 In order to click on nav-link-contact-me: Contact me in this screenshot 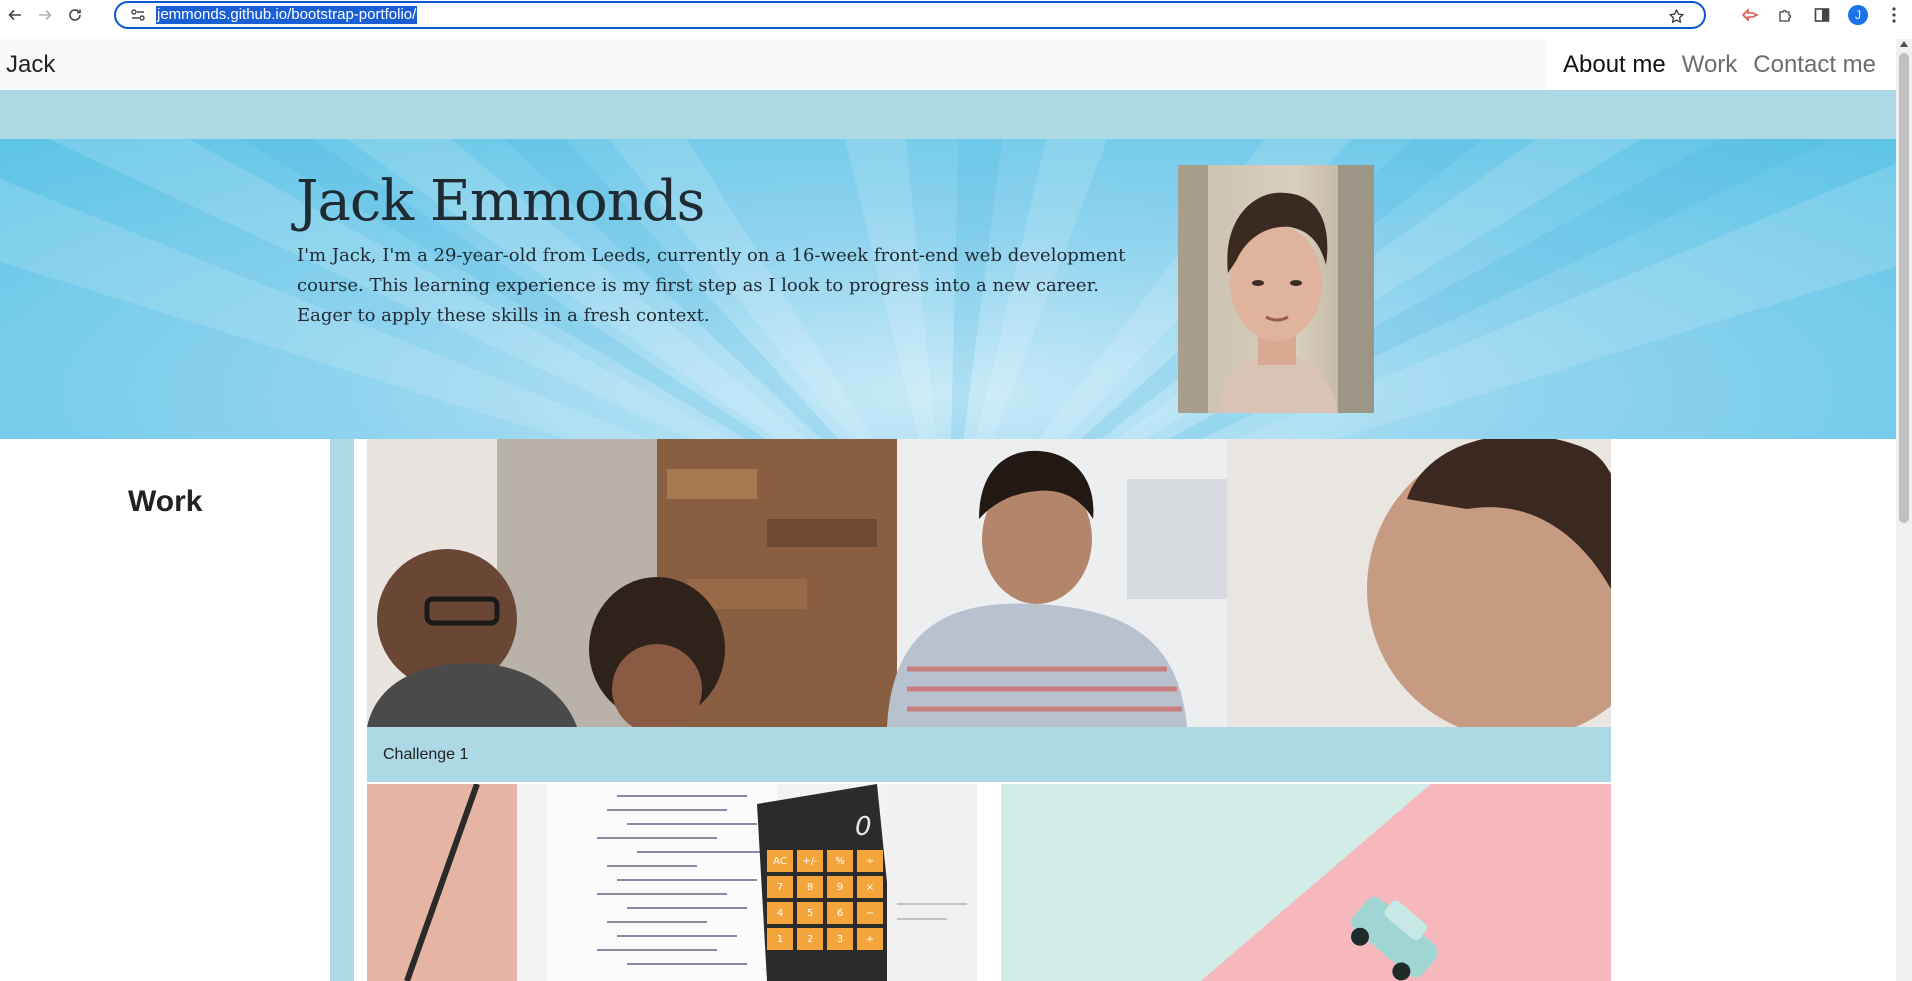, I will do `click(1814, 65)`.